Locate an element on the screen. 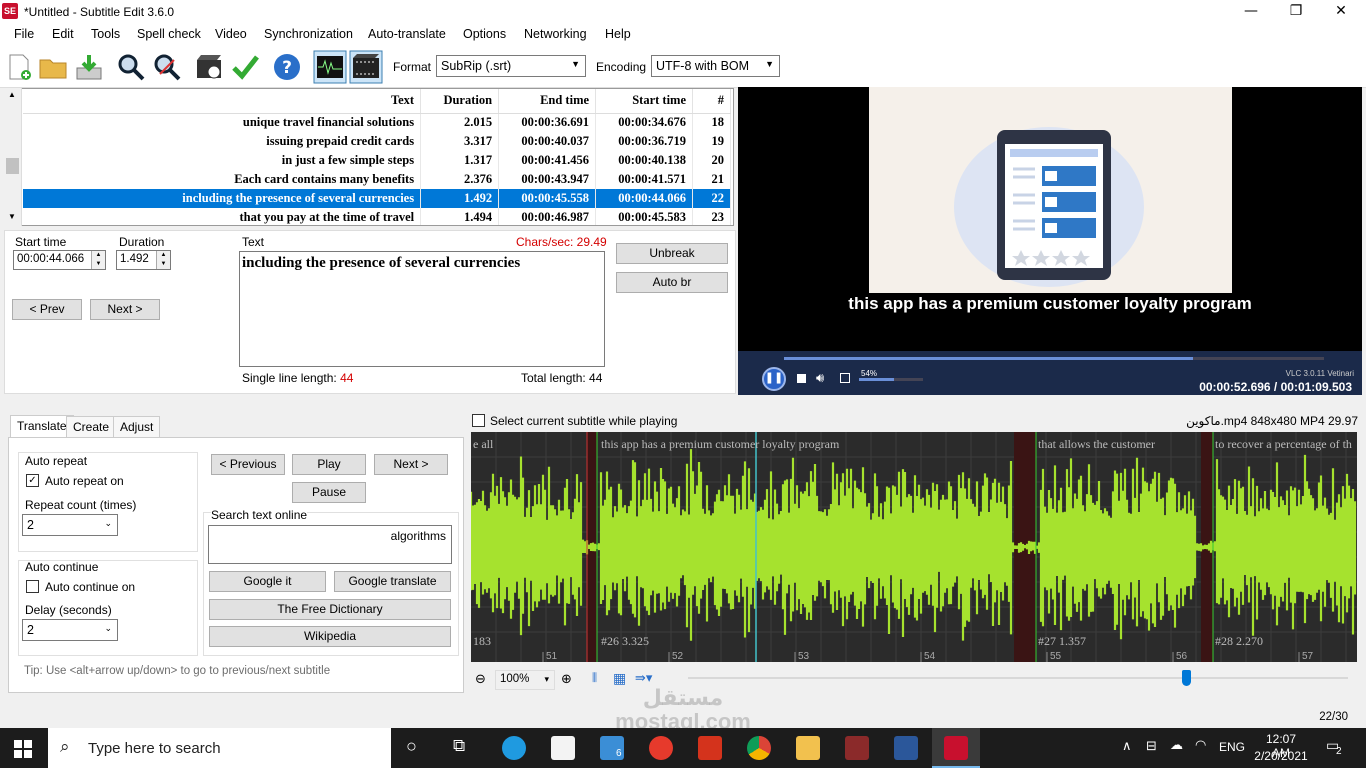 The width and height of the screenshot is (1366, 768). forward-arrows-icon: ⇛▾ is located at coordinates (643, 678).